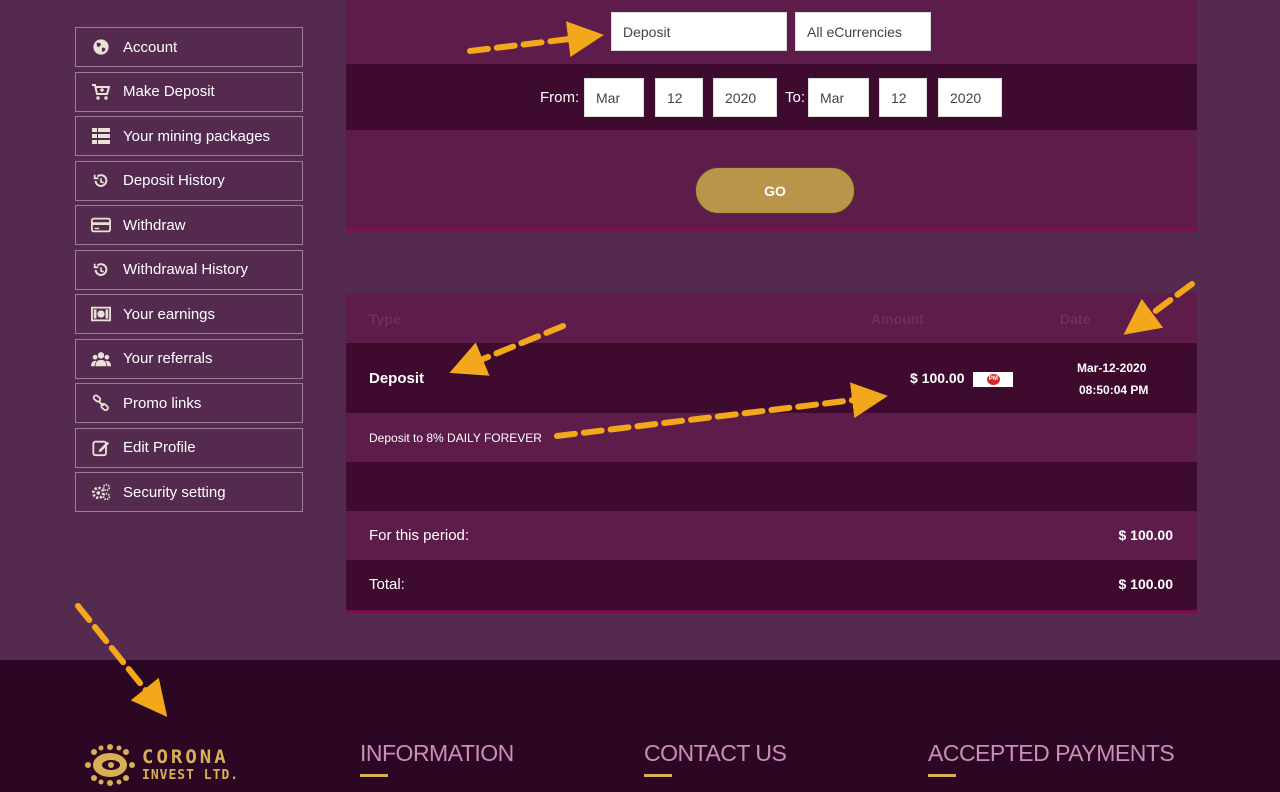  Describe the element at coordinates (771, 486) in the screenshot. I see `table-row-spacer` at that location.